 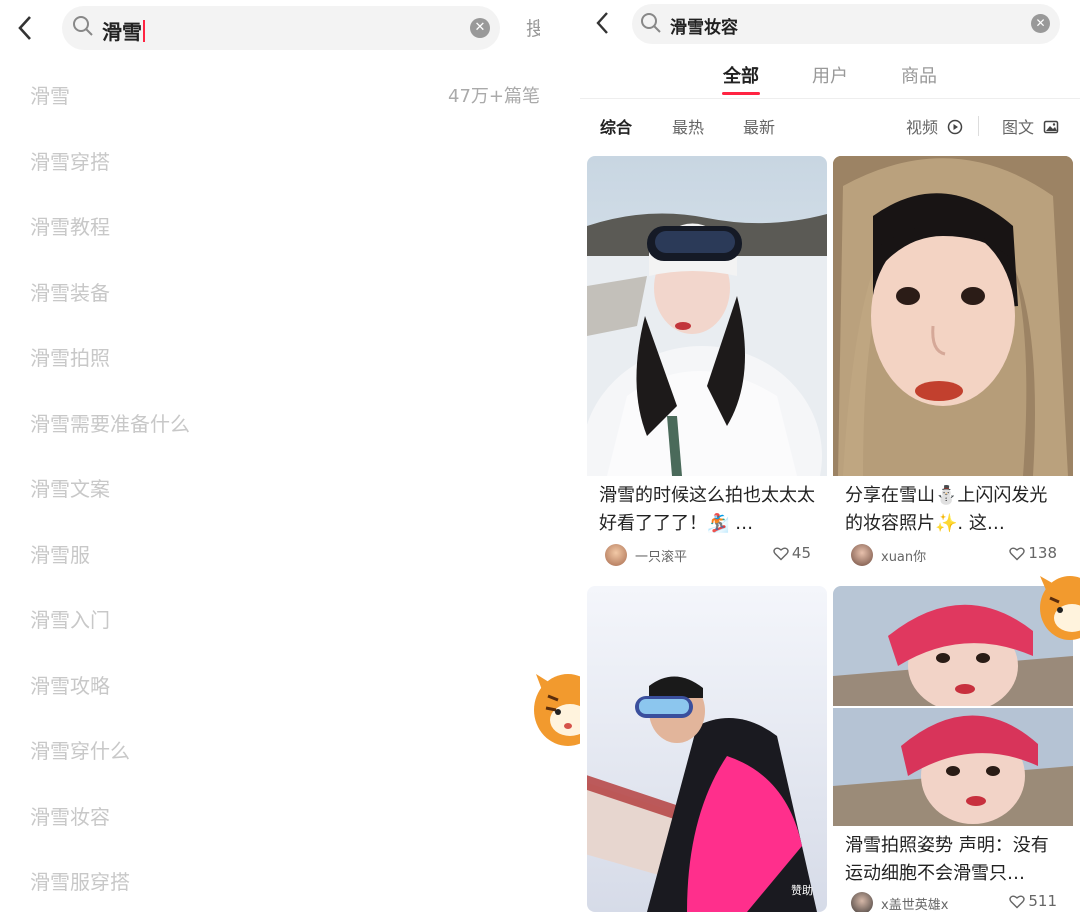 What do you see at coordinates (616, 126) in the screenshot?
I see `filter-comprehensive: 综合` at bounding box center [616, 126].